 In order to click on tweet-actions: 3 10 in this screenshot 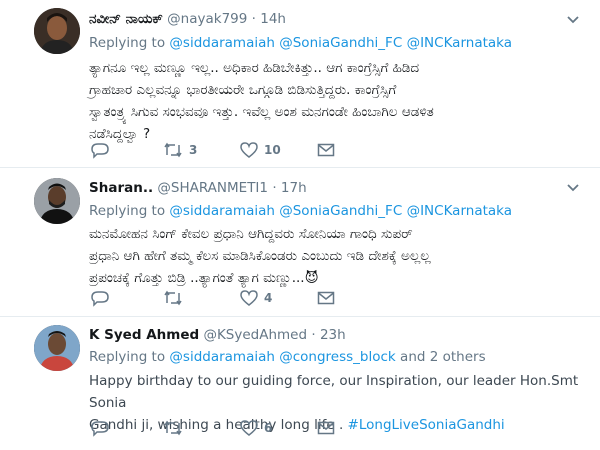, I will do `click(239, 150)`.